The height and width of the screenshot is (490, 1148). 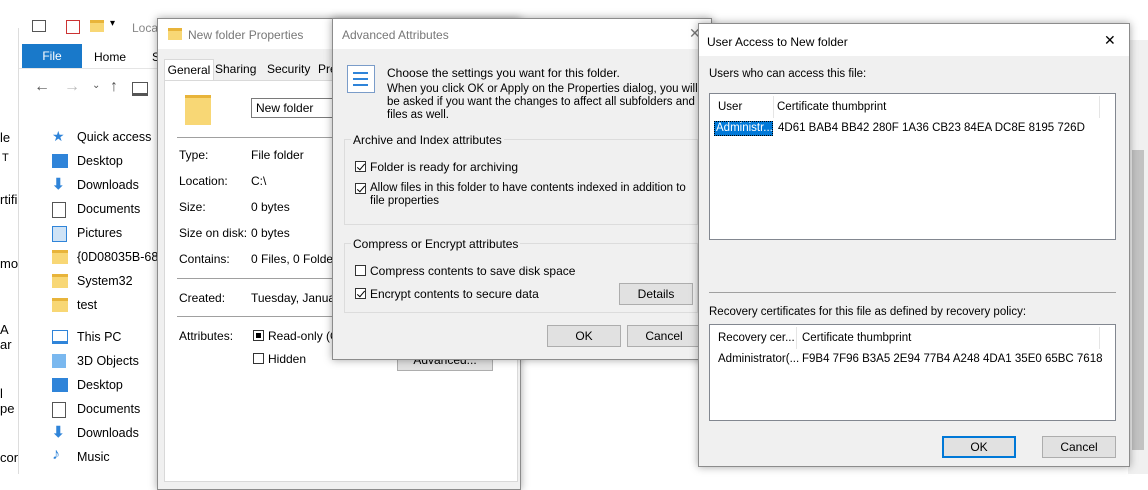 What do you see at coordinates (288, 69) in the screenshot?
I see `tab-security: Security` at bounding box center [288, 69].